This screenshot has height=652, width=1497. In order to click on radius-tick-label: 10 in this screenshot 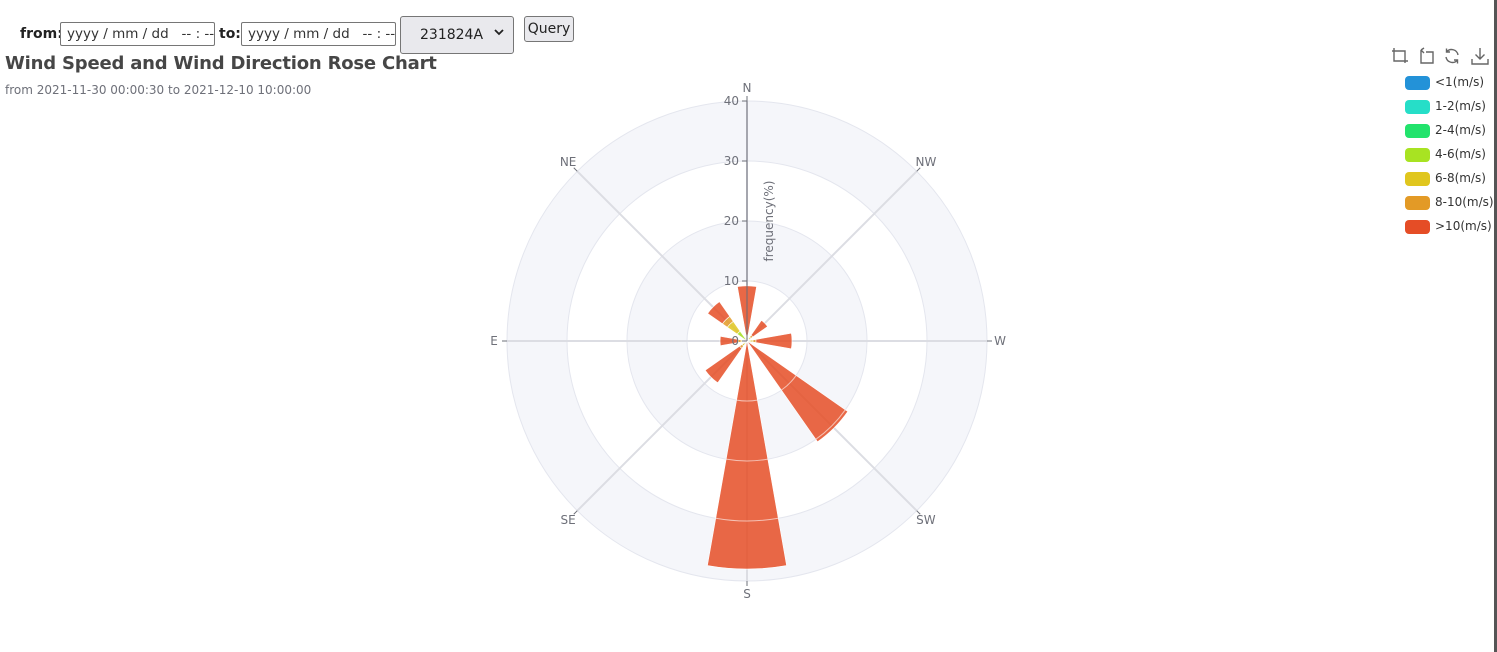, I will do `click(731, 281)`.